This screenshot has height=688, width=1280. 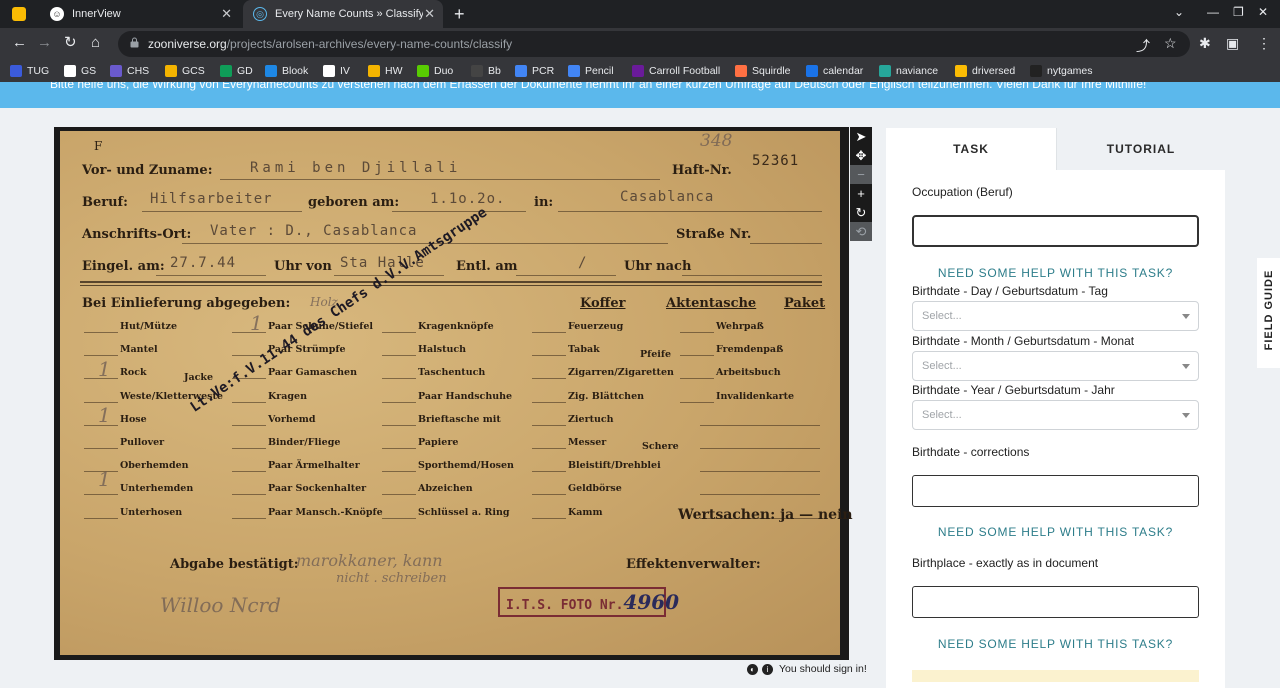 What do you see at coordinates (1179, 12) in the screenshot?
I see `tab-search-icon: ⌄` at bounding box center [1179, 12].